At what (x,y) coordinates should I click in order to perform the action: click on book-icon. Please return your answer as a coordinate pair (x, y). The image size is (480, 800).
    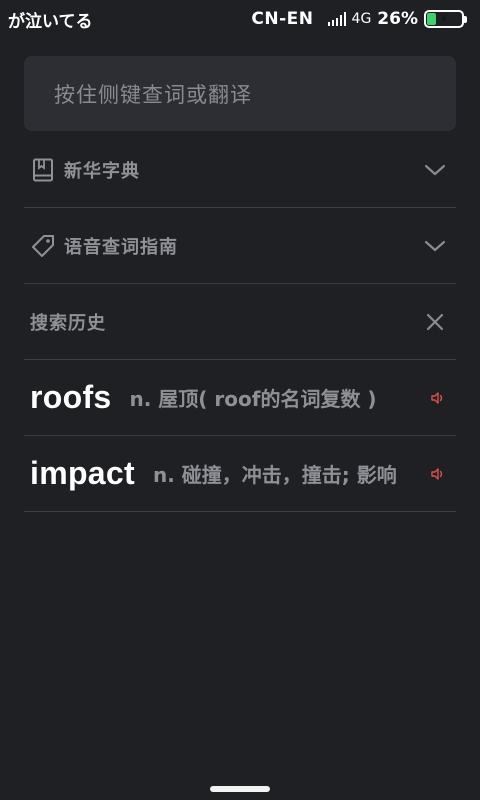
    Looking at the image, I should click on (43, 170).